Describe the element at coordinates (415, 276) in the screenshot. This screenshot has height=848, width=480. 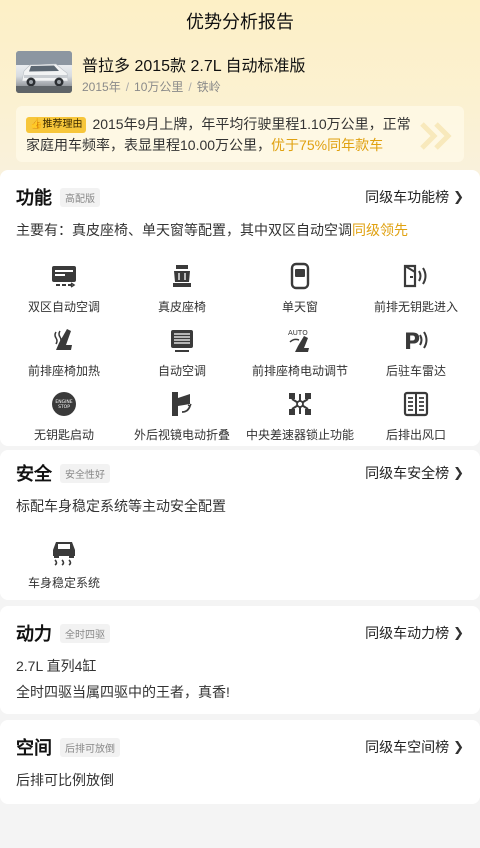
I see `keyless-entry-icon` at that location.